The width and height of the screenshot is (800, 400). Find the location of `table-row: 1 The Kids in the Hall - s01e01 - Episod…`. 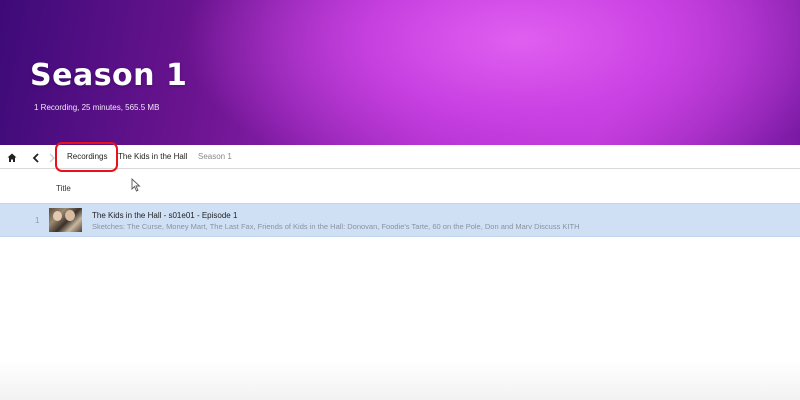

table-row: 1 The Kids in the Hall - s01e01 - Episod… is located at coordinates (400, 220).